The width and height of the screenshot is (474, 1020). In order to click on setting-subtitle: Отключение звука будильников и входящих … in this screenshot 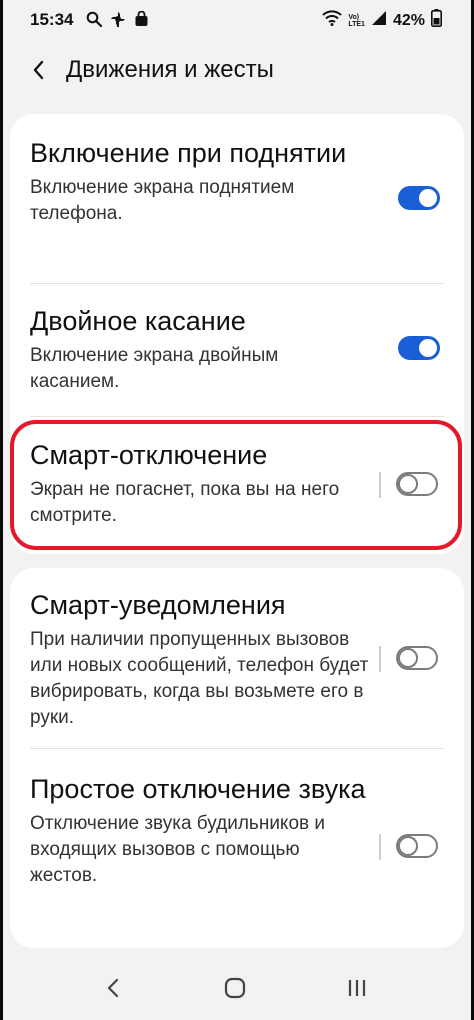, I will do `click(178, 849)`.